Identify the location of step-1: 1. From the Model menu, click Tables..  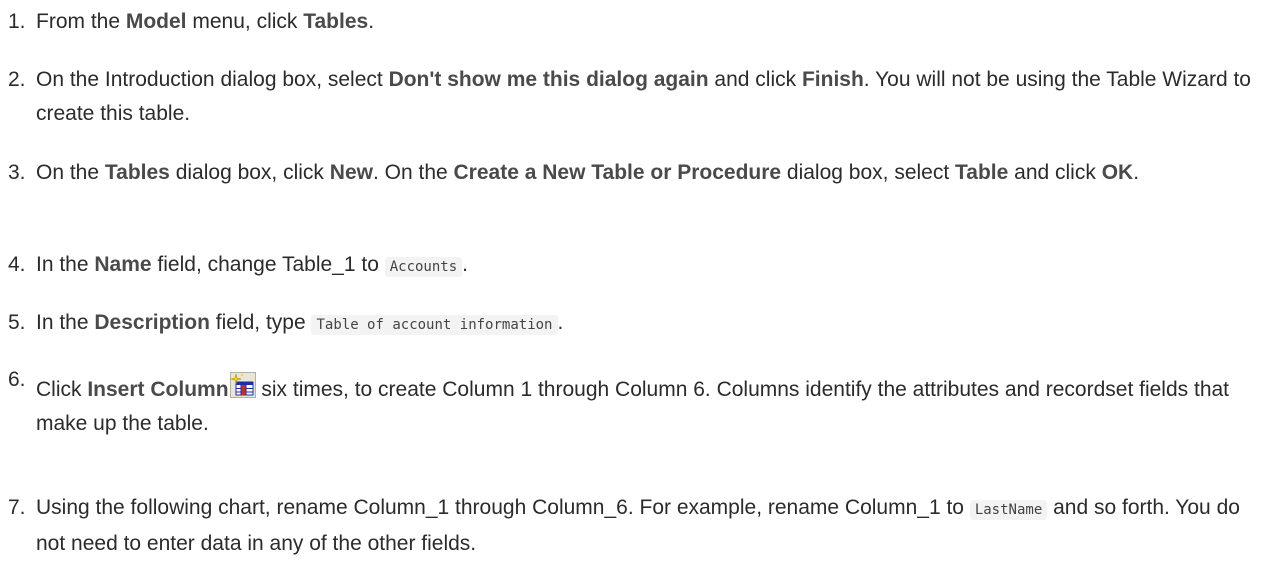
(631, 22).